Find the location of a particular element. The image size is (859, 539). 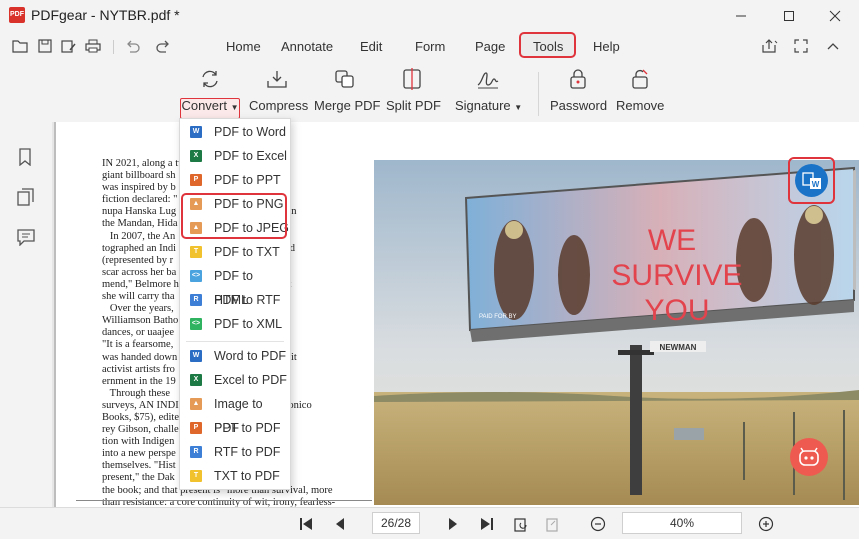

undo-button is located at coordinates (133, 46).